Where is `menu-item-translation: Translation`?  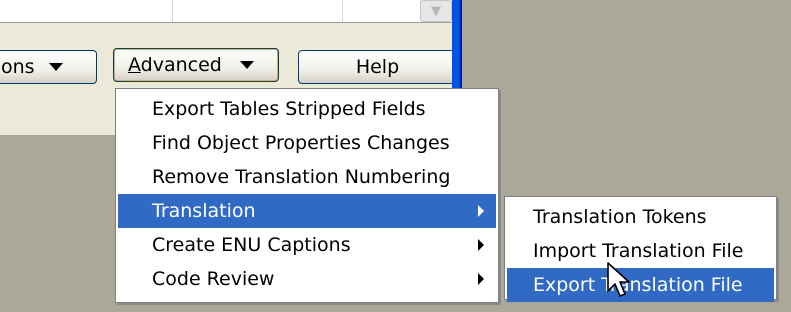
menu-item-translation: Translation is located at coordinates (307, 211).